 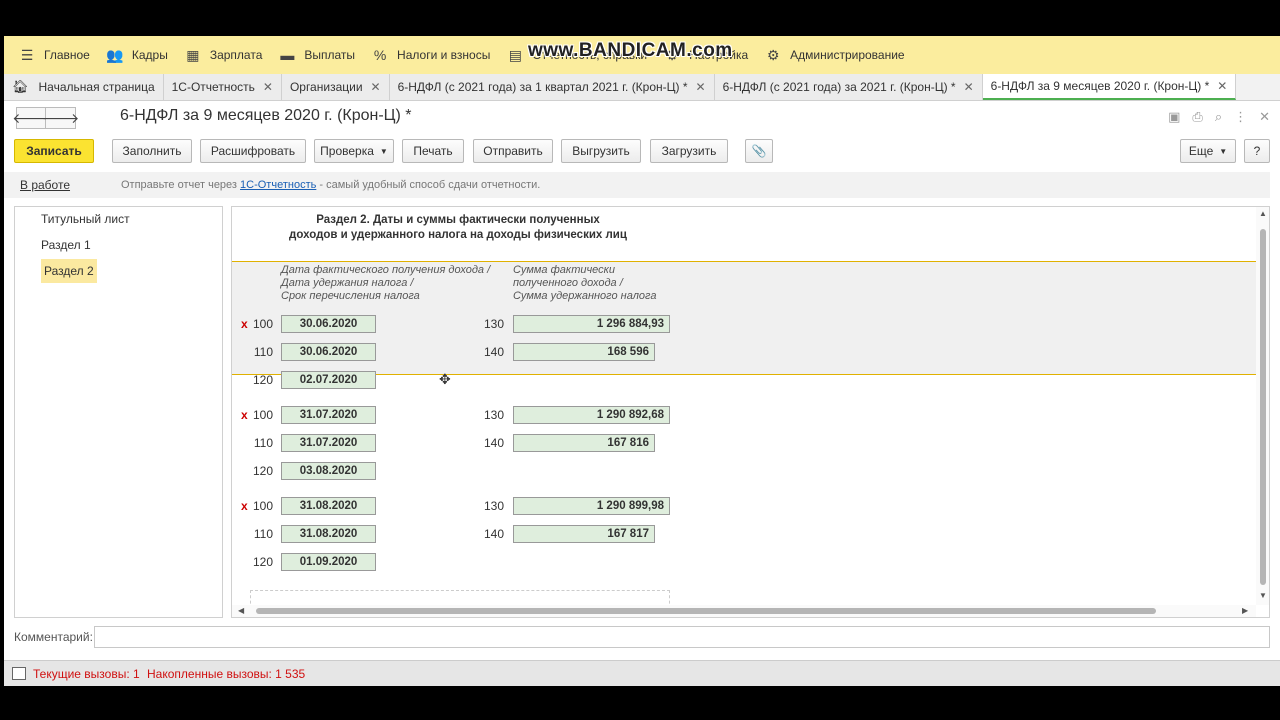 I want to click on income-date-field: 31.08.2020, so click(x=328, y=506).